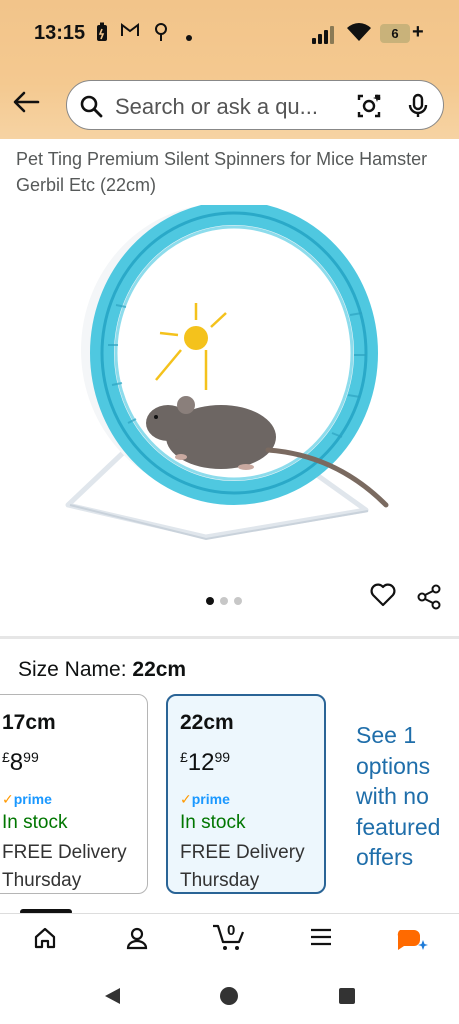  What do you see at coordinates (137, 940) in the screenshot?
I see `account-icon` at bounding box center [137, 940].